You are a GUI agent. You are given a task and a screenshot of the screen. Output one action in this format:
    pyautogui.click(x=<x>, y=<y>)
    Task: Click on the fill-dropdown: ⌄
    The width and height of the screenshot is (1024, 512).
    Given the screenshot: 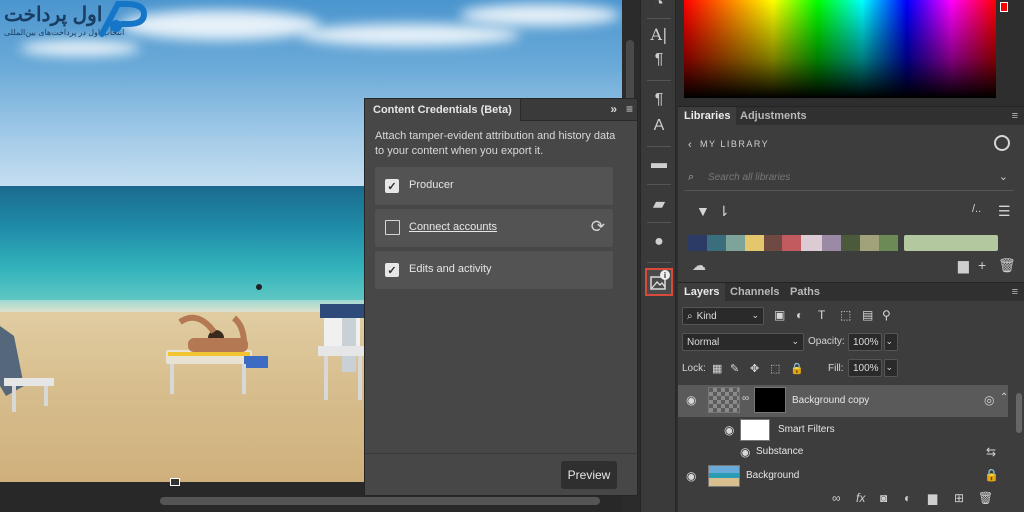 What is the action you would take?
    pyautogui.click(x=891, y=368)
    